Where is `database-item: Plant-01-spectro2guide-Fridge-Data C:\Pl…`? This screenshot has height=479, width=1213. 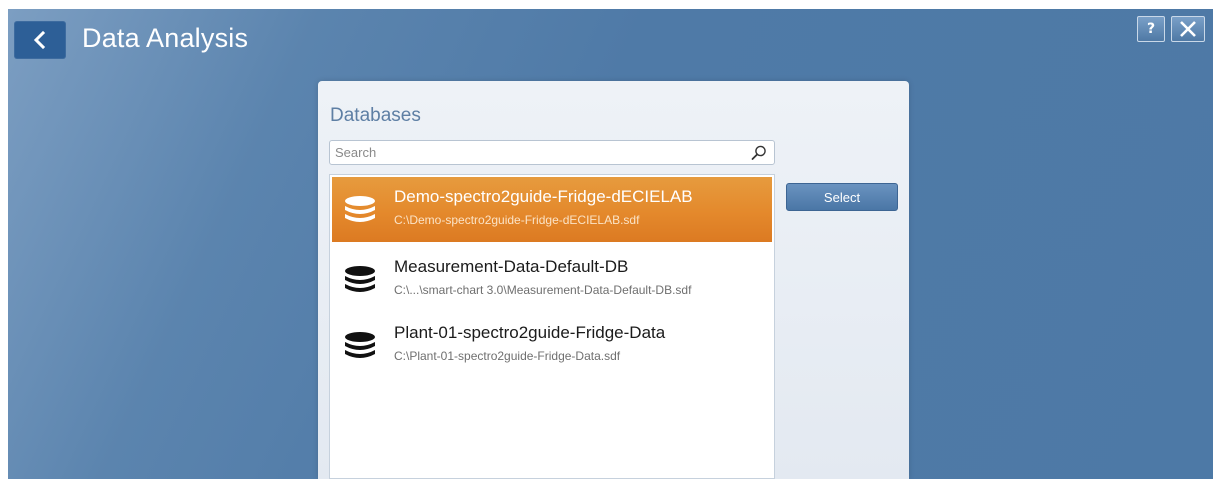 database-item: Plant-01-spectro2guide-Fridge-Data C:\Pl… is located at coordinates (552, 345).